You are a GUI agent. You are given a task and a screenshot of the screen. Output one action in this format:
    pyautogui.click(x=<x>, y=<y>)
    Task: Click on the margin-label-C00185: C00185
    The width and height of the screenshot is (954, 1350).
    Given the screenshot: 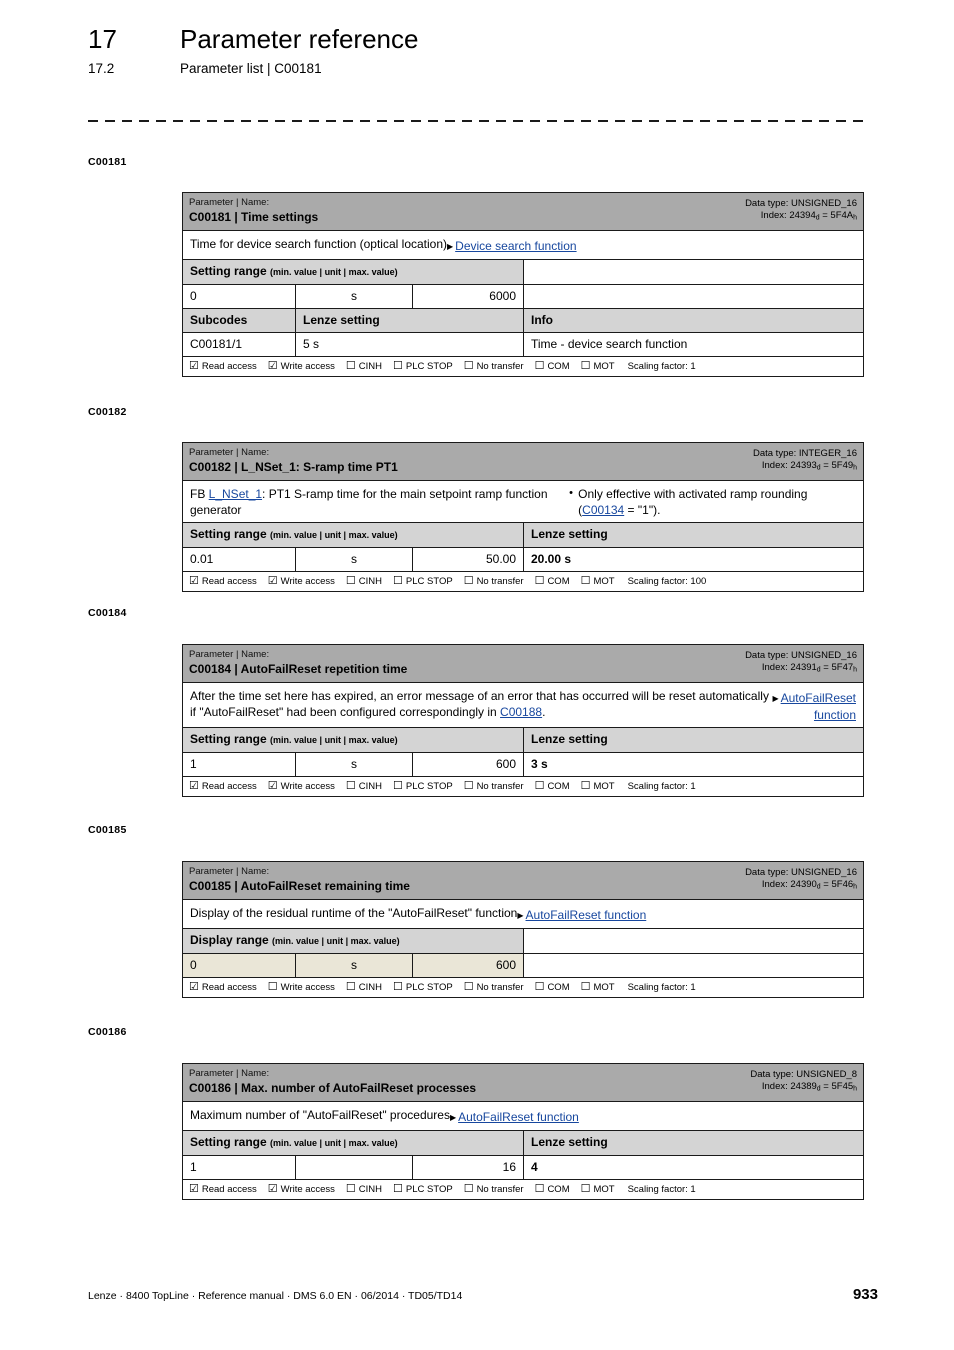 What is the action you would take?
    pyautogui.click(x=107, y=830)
    